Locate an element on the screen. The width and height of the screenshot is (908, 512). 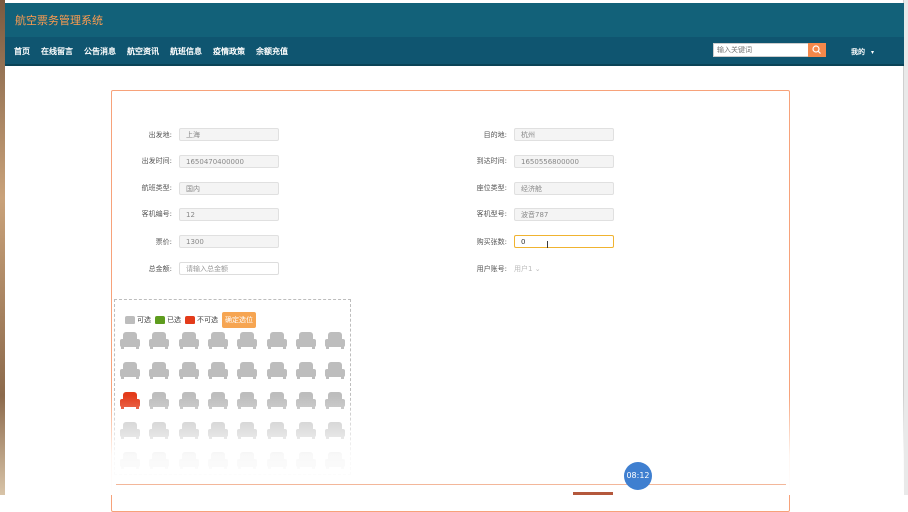
nav-item-policies: 疫情政策 is located at coordinates (229, 51).